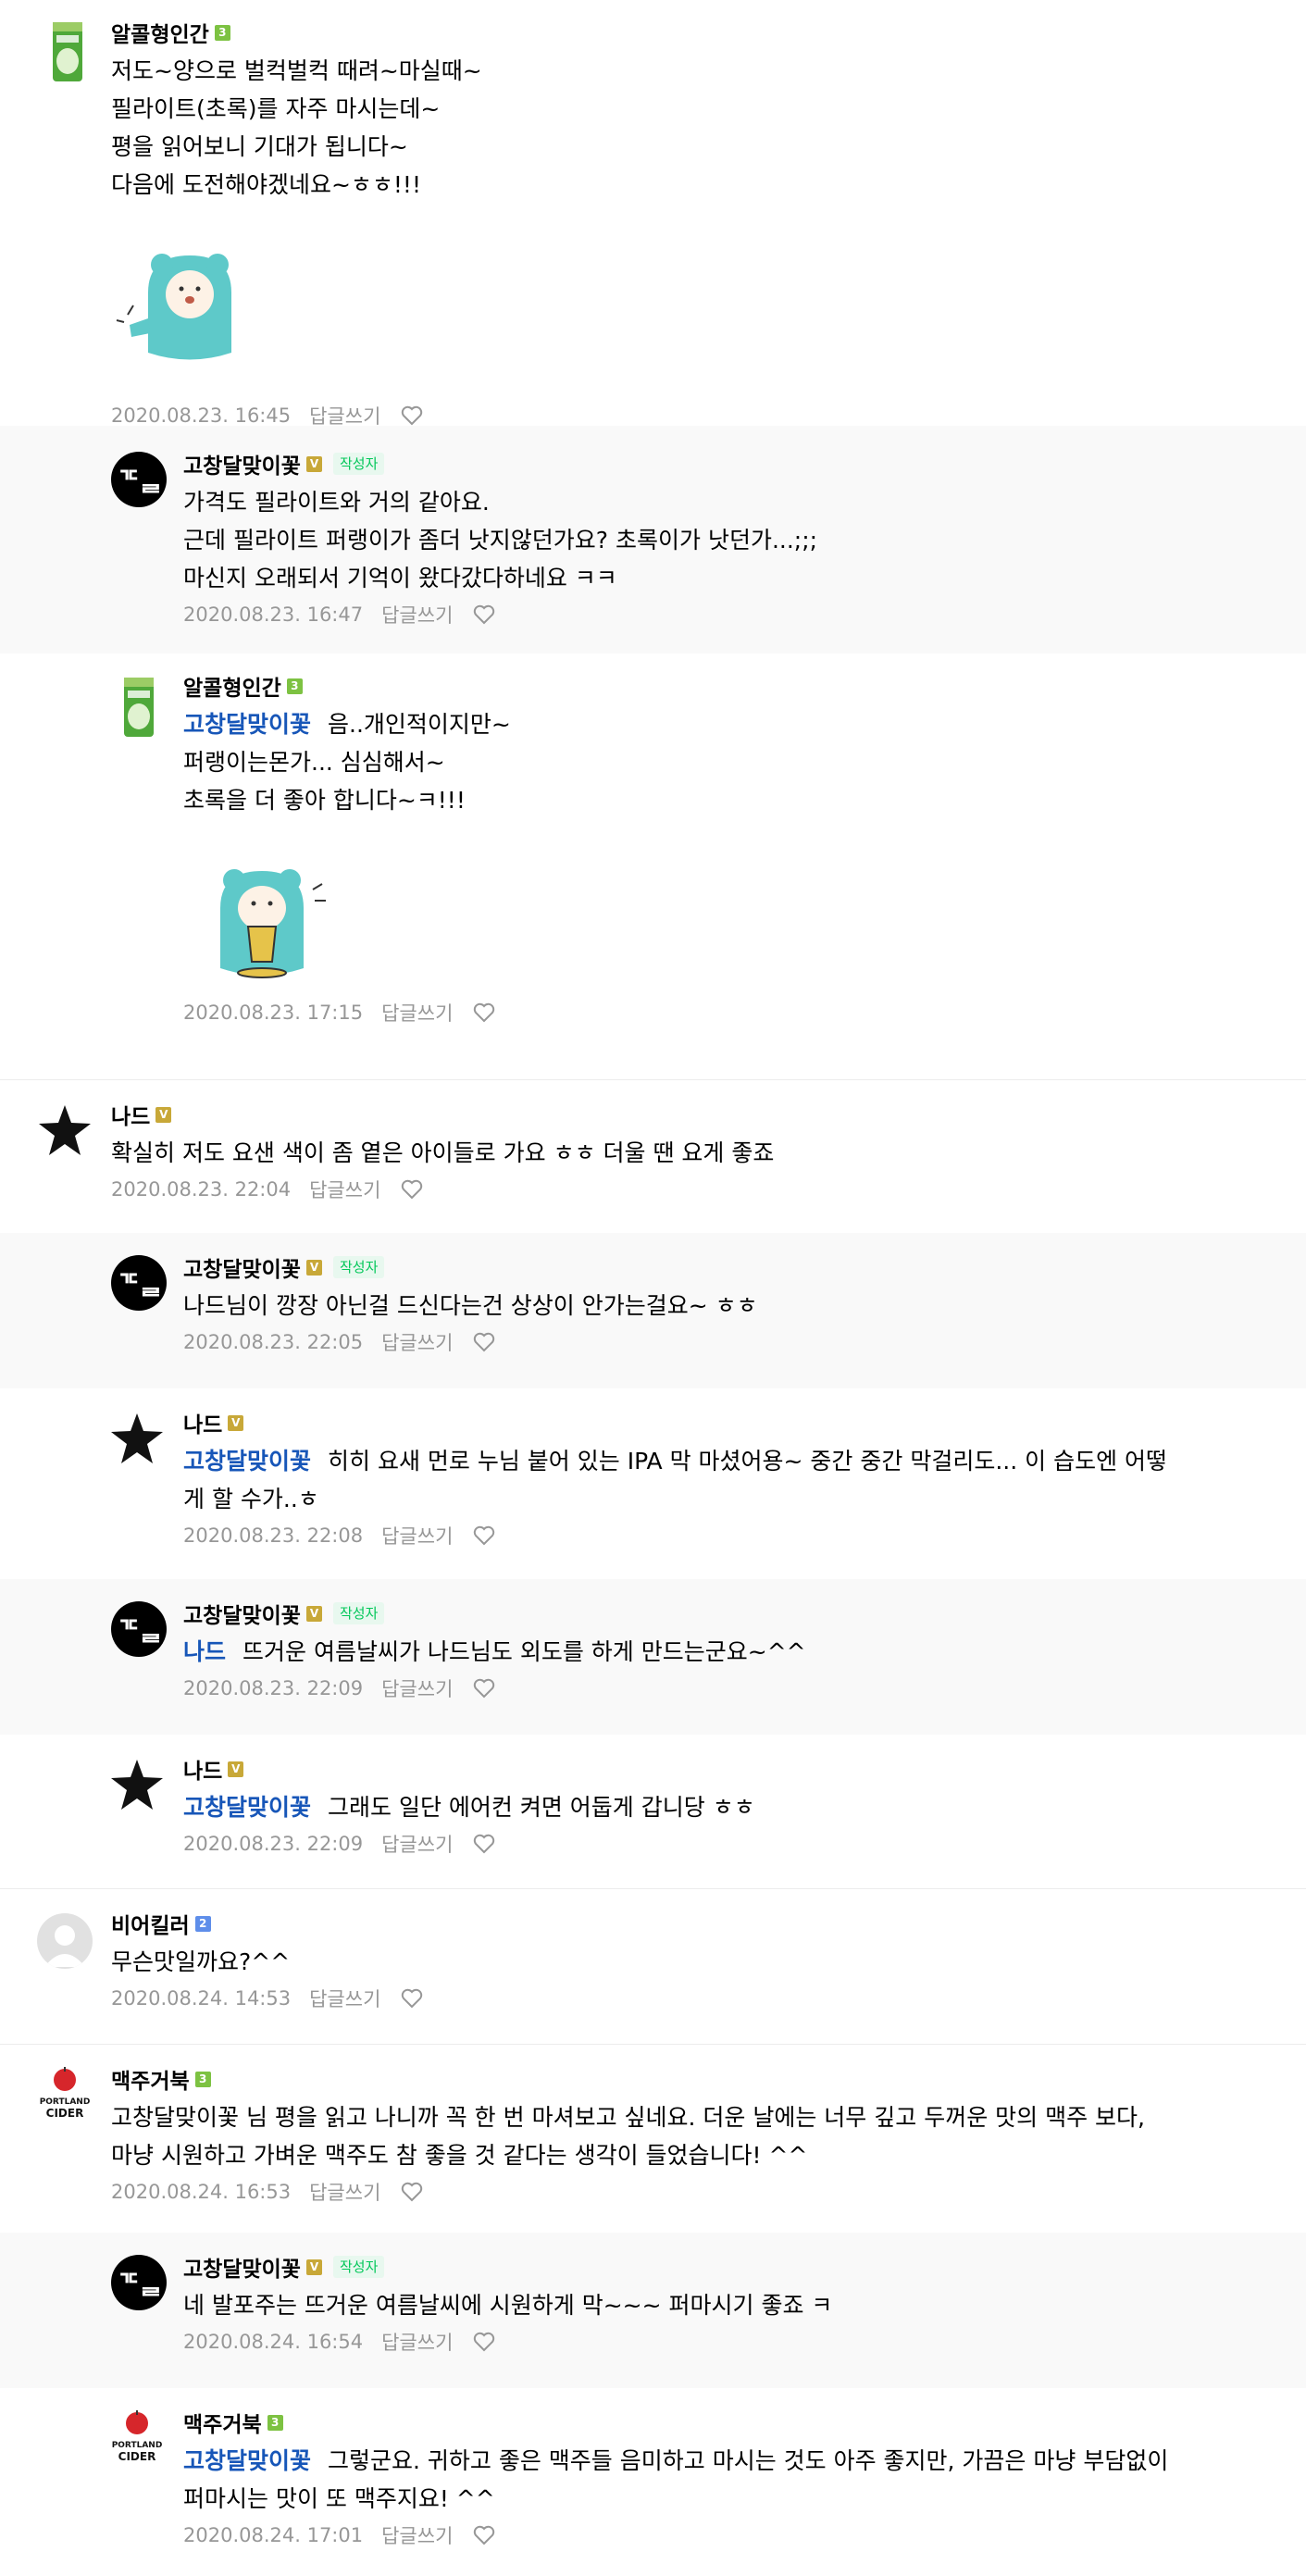 This screenshot has height=2576, width=1306. Describe the element at coordinates (336, 502) in the screenshot. I see `comment-line: 가격도 필라이트와 거의 같아요.` at that location.